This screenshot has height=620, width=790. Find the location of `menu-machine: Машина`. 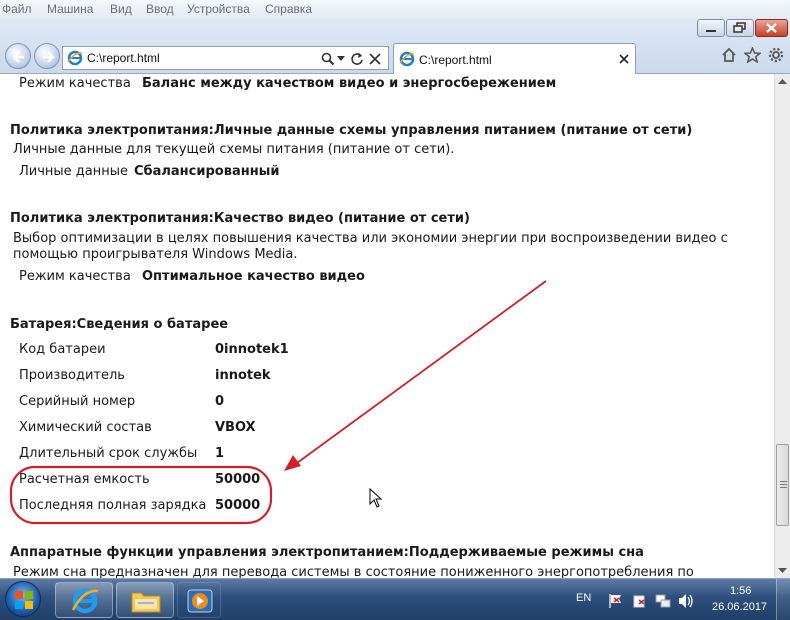

menu-machine: Машина is located at coordinates (70, 9).